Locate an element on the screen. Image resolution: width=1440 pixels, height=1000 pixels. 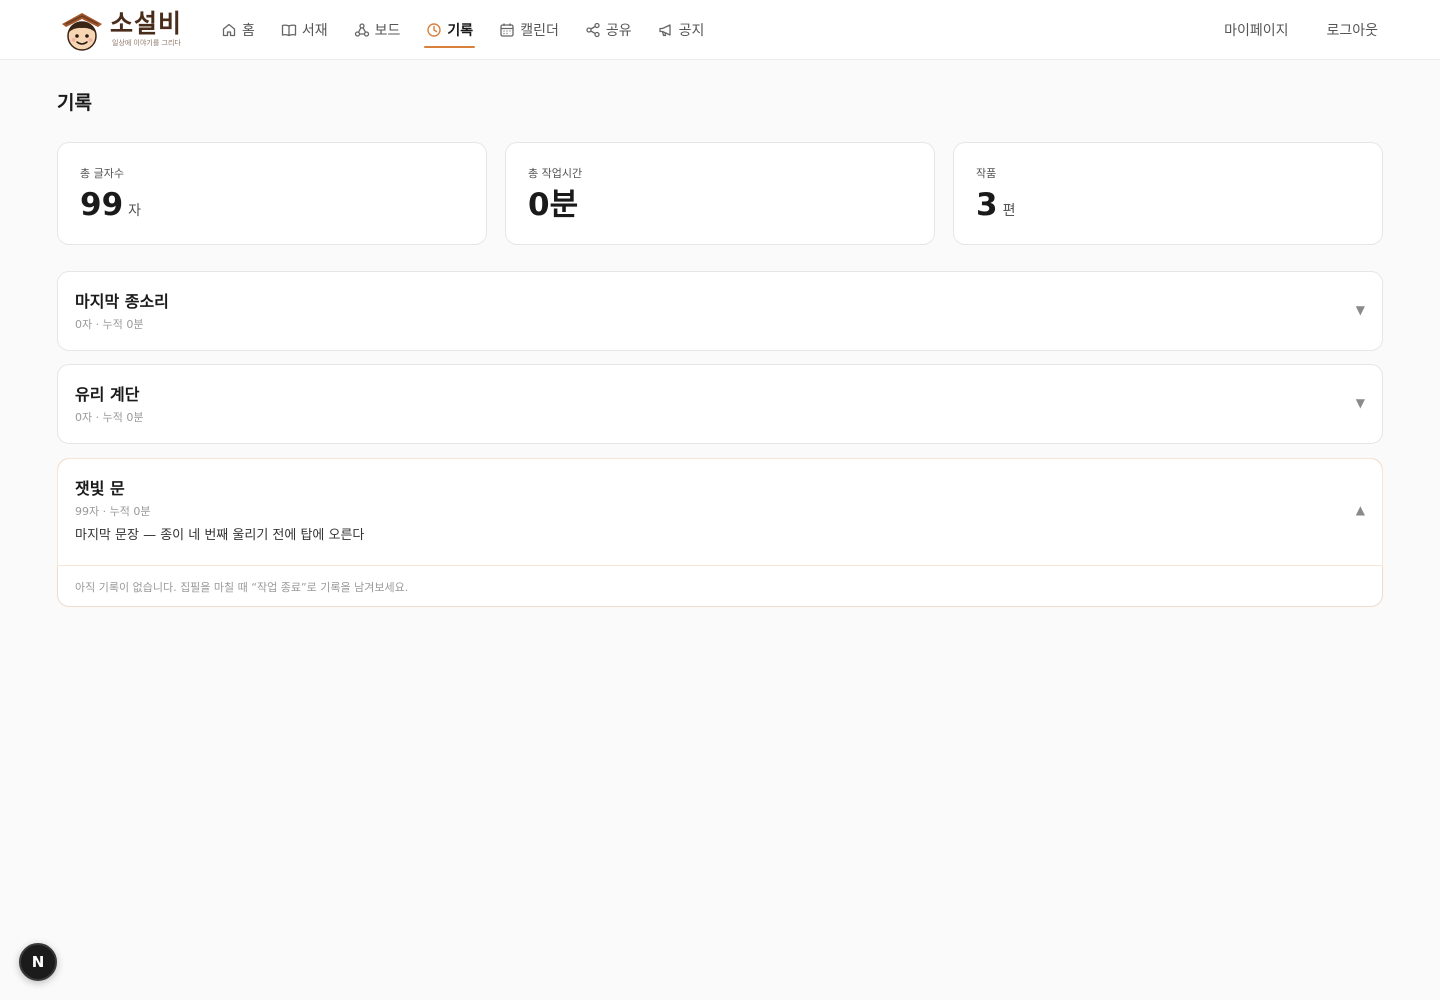
nav-calendar: 캘린더 is located at coordinates (529, 30).